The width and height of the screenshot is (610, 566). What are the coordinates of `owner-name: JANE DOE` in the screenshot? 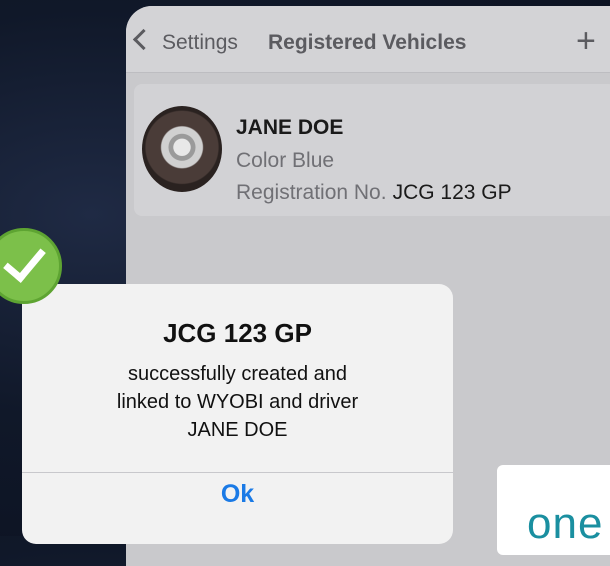 It's located at (290, 127).